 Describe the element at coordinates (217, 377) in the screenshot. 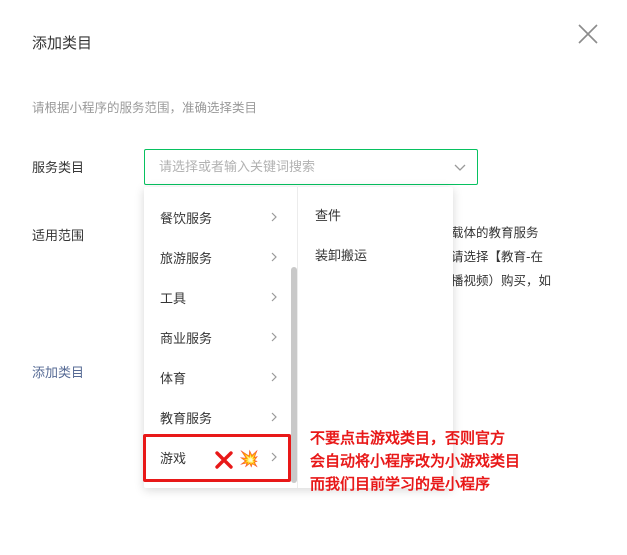

I see `level1-item: 体育` at that location.